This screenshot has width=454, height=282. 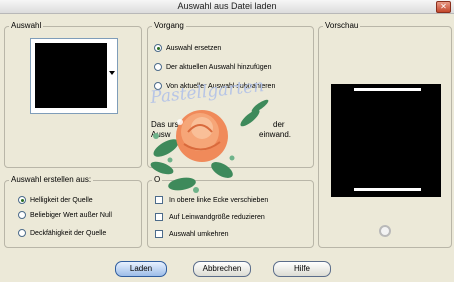 What do you see at coordinates (387, 189) in the screenshot?
I see `preview-bar-bottom` at bounding box center [387, 189].